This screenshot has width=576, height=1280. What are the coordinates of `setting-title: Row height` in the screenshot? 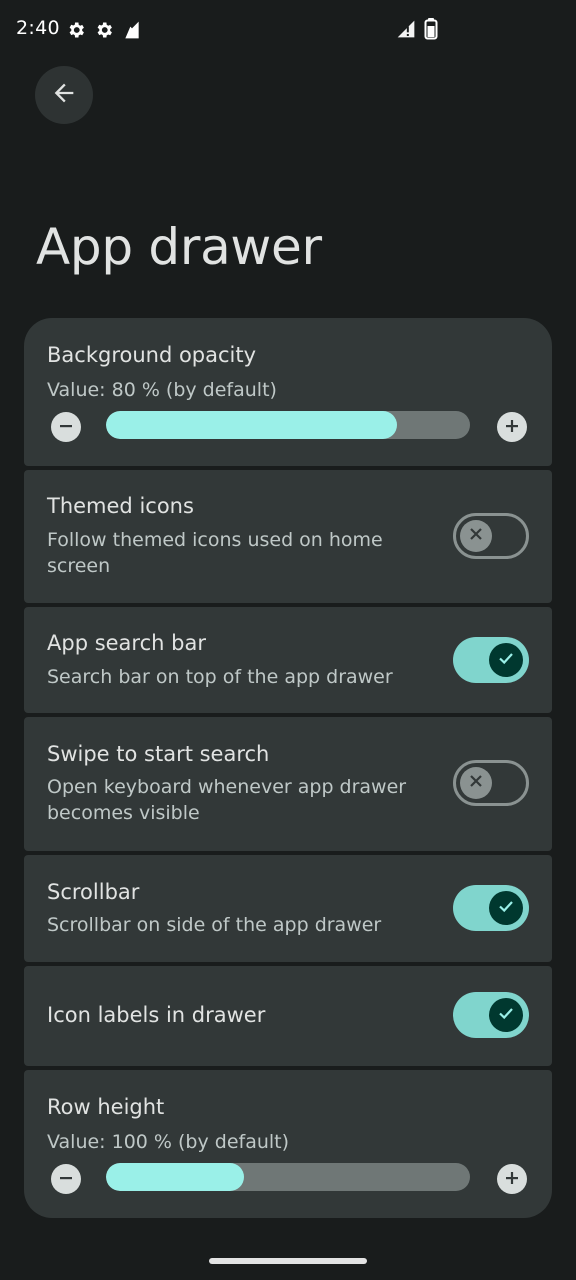 It's located at (106, 1107).